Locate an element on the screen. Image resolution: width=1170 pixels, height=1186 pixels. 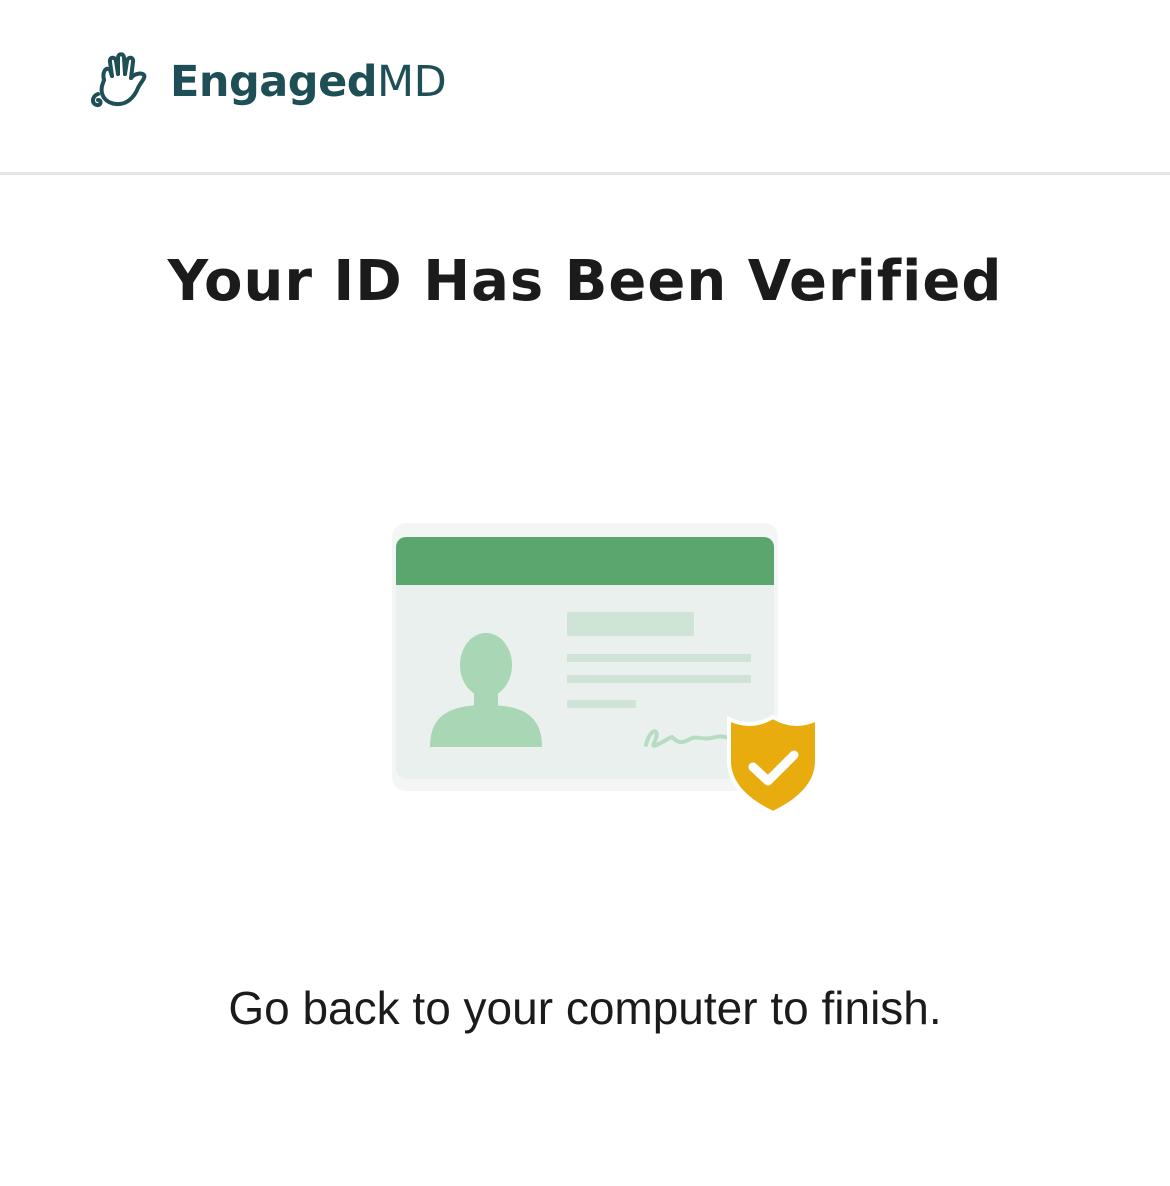
instruction-message: Go back to your computer to finish. is located at coordinates (585, 1008).